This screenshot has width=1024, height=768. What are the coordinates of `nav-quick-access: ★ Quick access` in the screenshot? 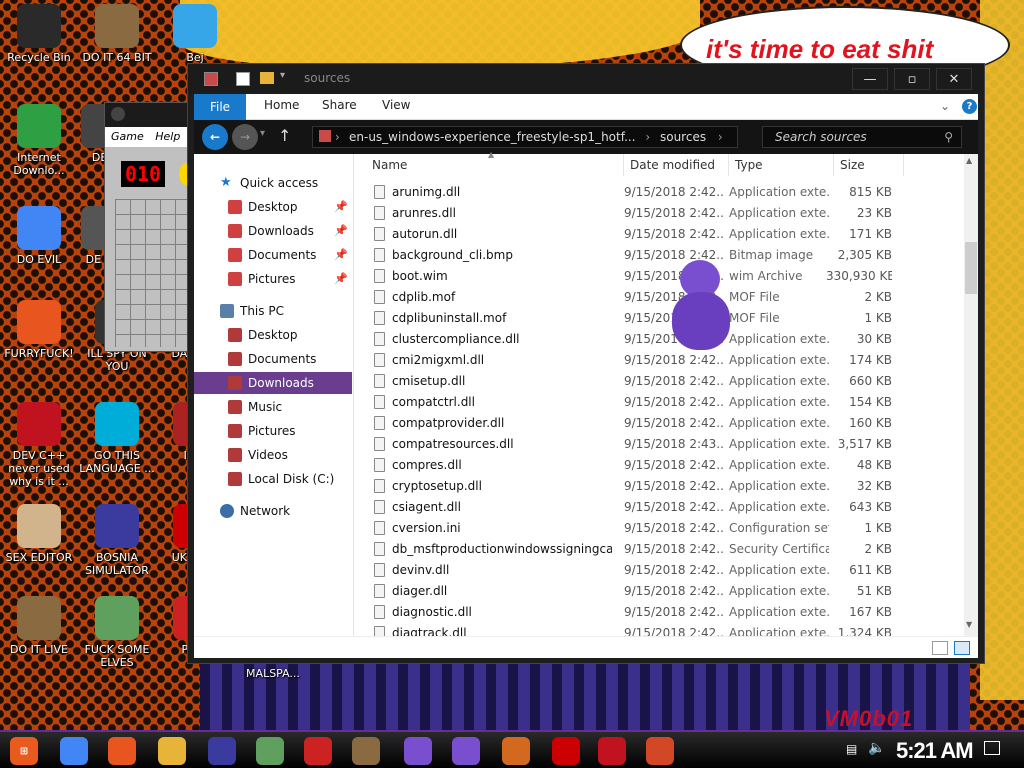 It's located at (273, 183).